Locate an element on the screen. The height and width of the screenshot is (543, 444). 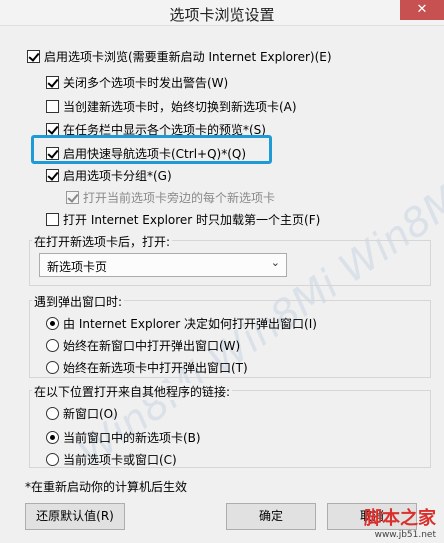
new-tab-select-value: 新选项卡页 is located at coordinates (77, 267).